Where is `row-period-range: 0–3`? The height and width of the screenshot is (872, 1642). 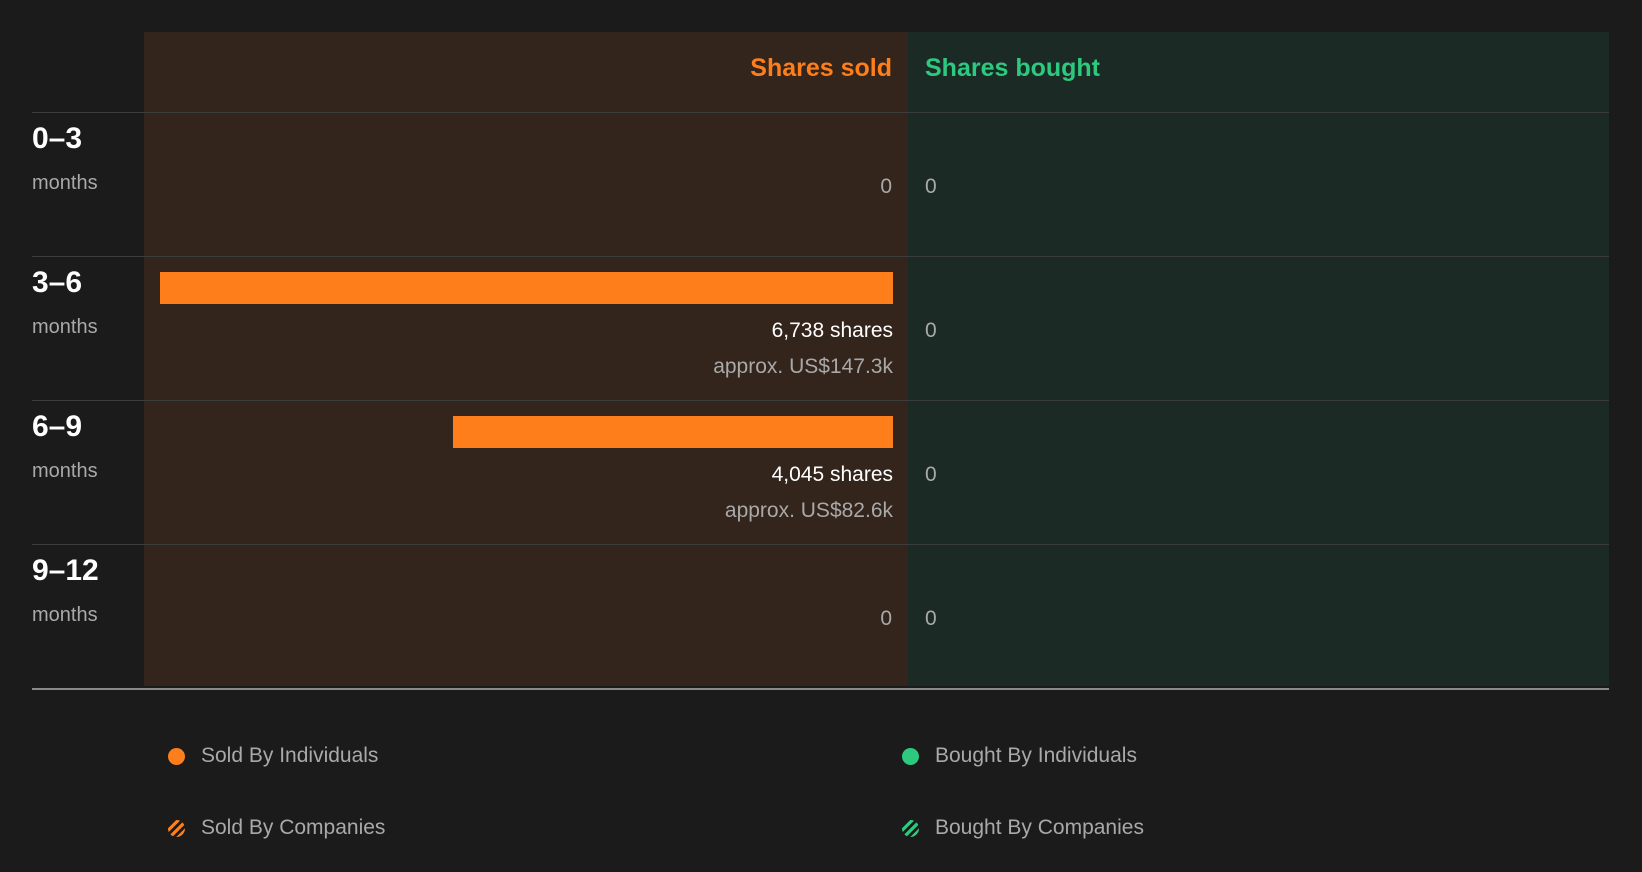
row-period-range: 0–3 is located at coordinates (57, 138).